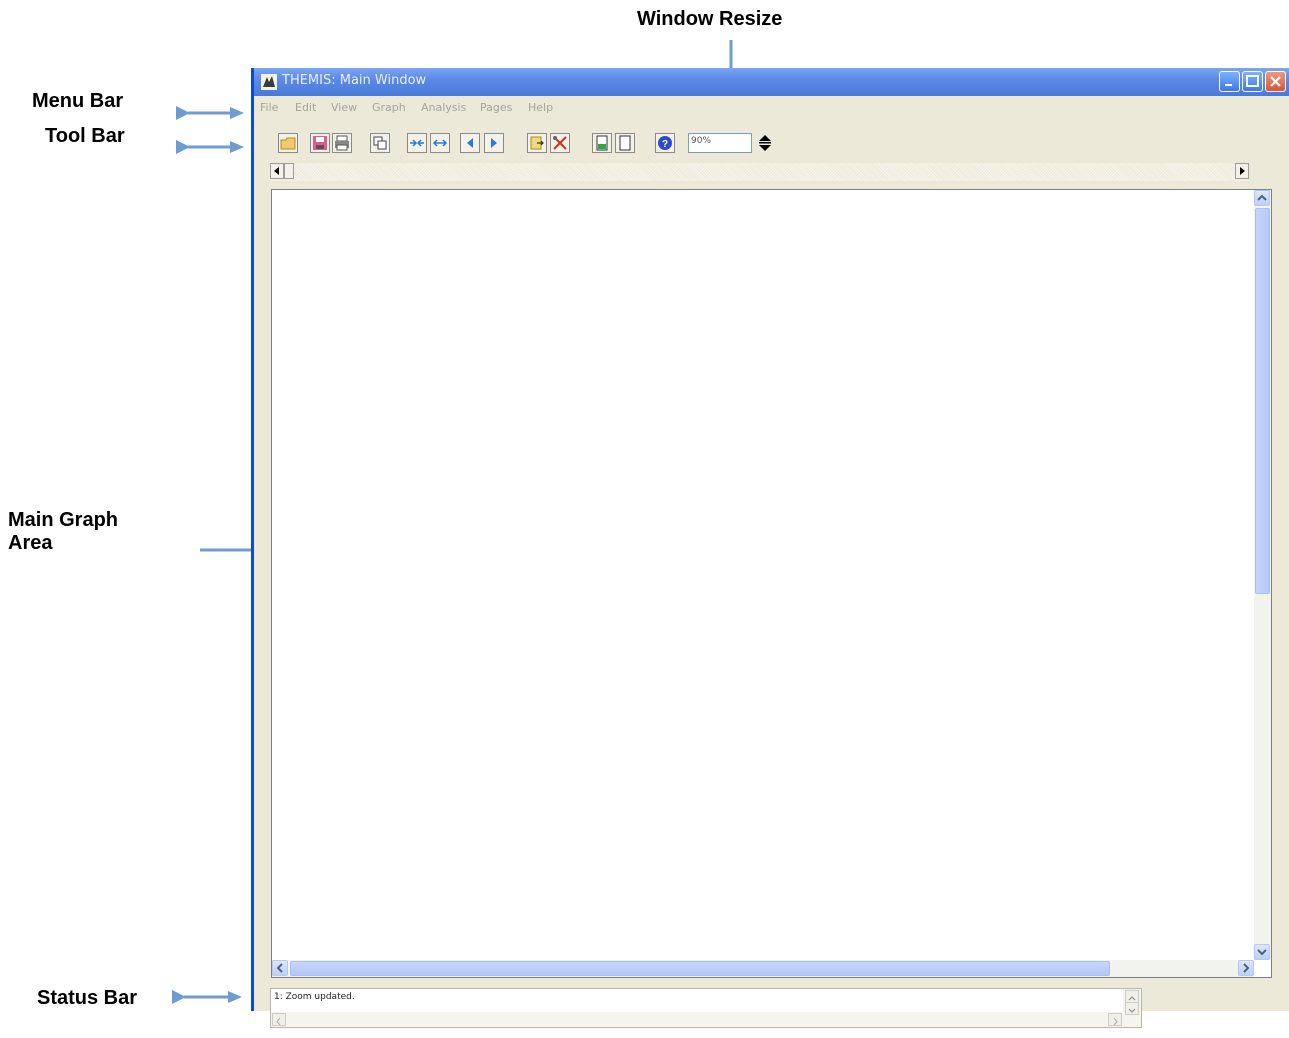  I want to click on annotation-main-graph-line2: Area, so click(30, 543).